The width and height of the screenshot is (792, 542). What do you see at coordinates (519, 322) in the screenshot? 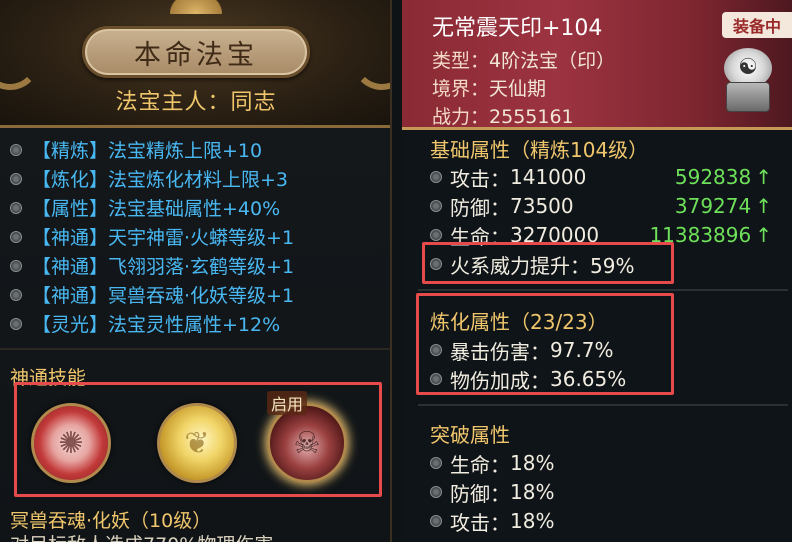
I see `refine-attributes-title: 炼化属性（23/23）` at bounding box center [519, 322].